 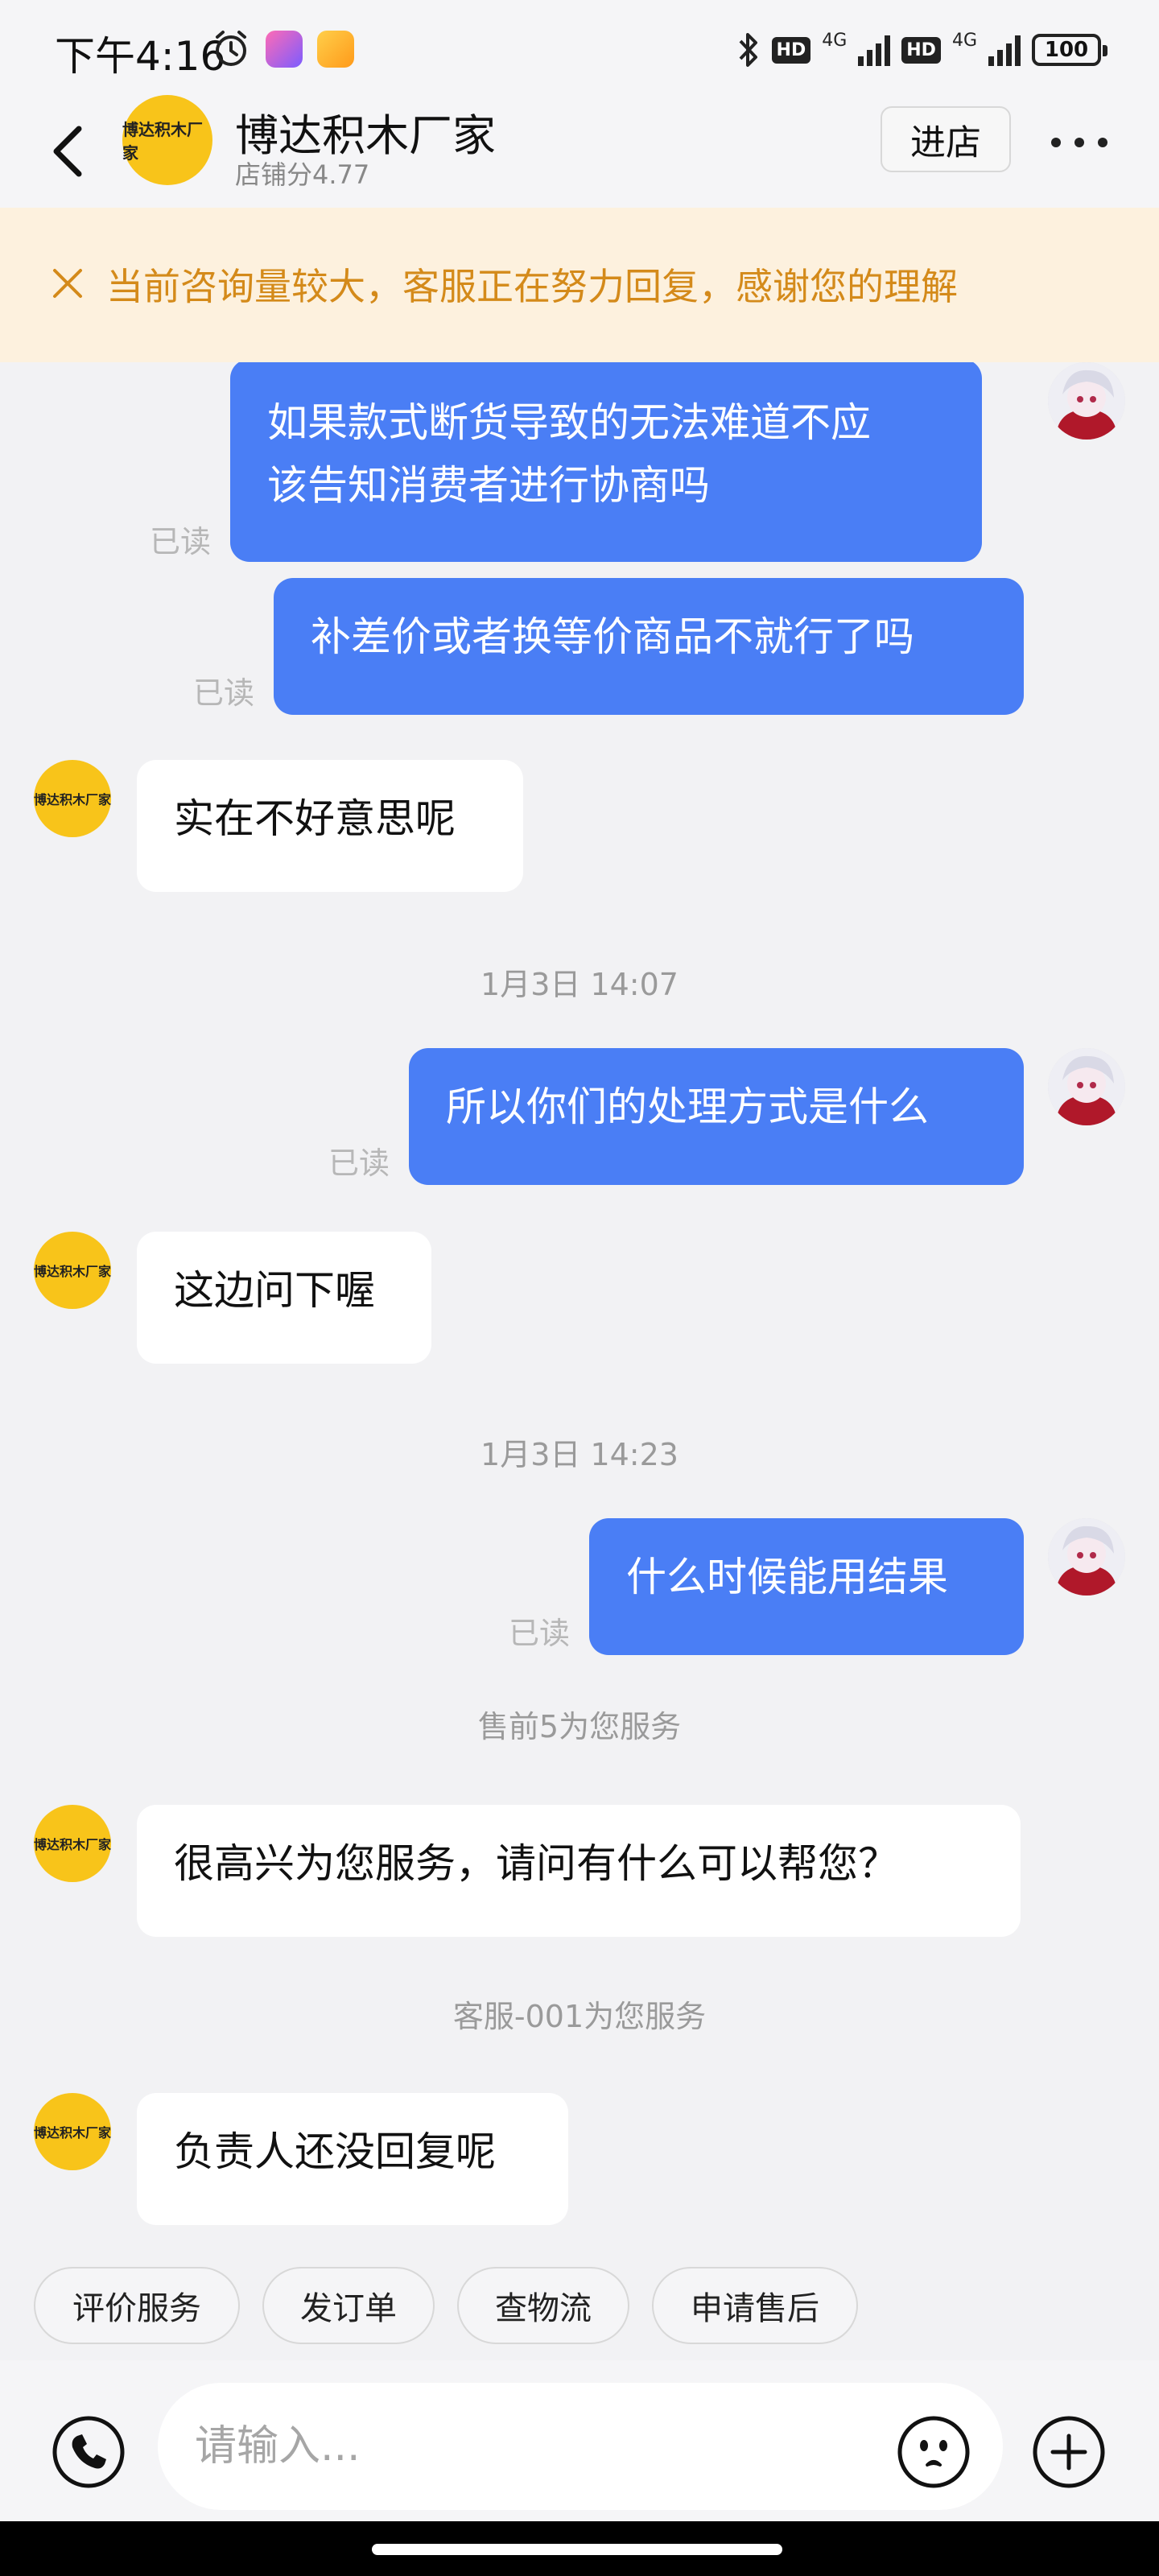 I want to click on app-notification-icon, so click(x=284, y=49).